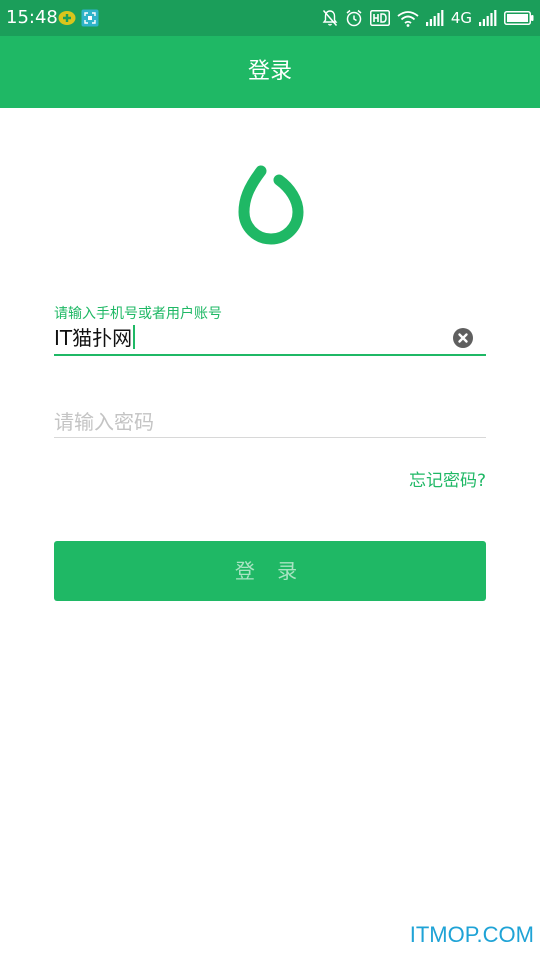  What do you see at coordinates (104, 422) in the screenshot?
I see `password-input-placeholder: 请输入密码` at bounding box center [104, 422].